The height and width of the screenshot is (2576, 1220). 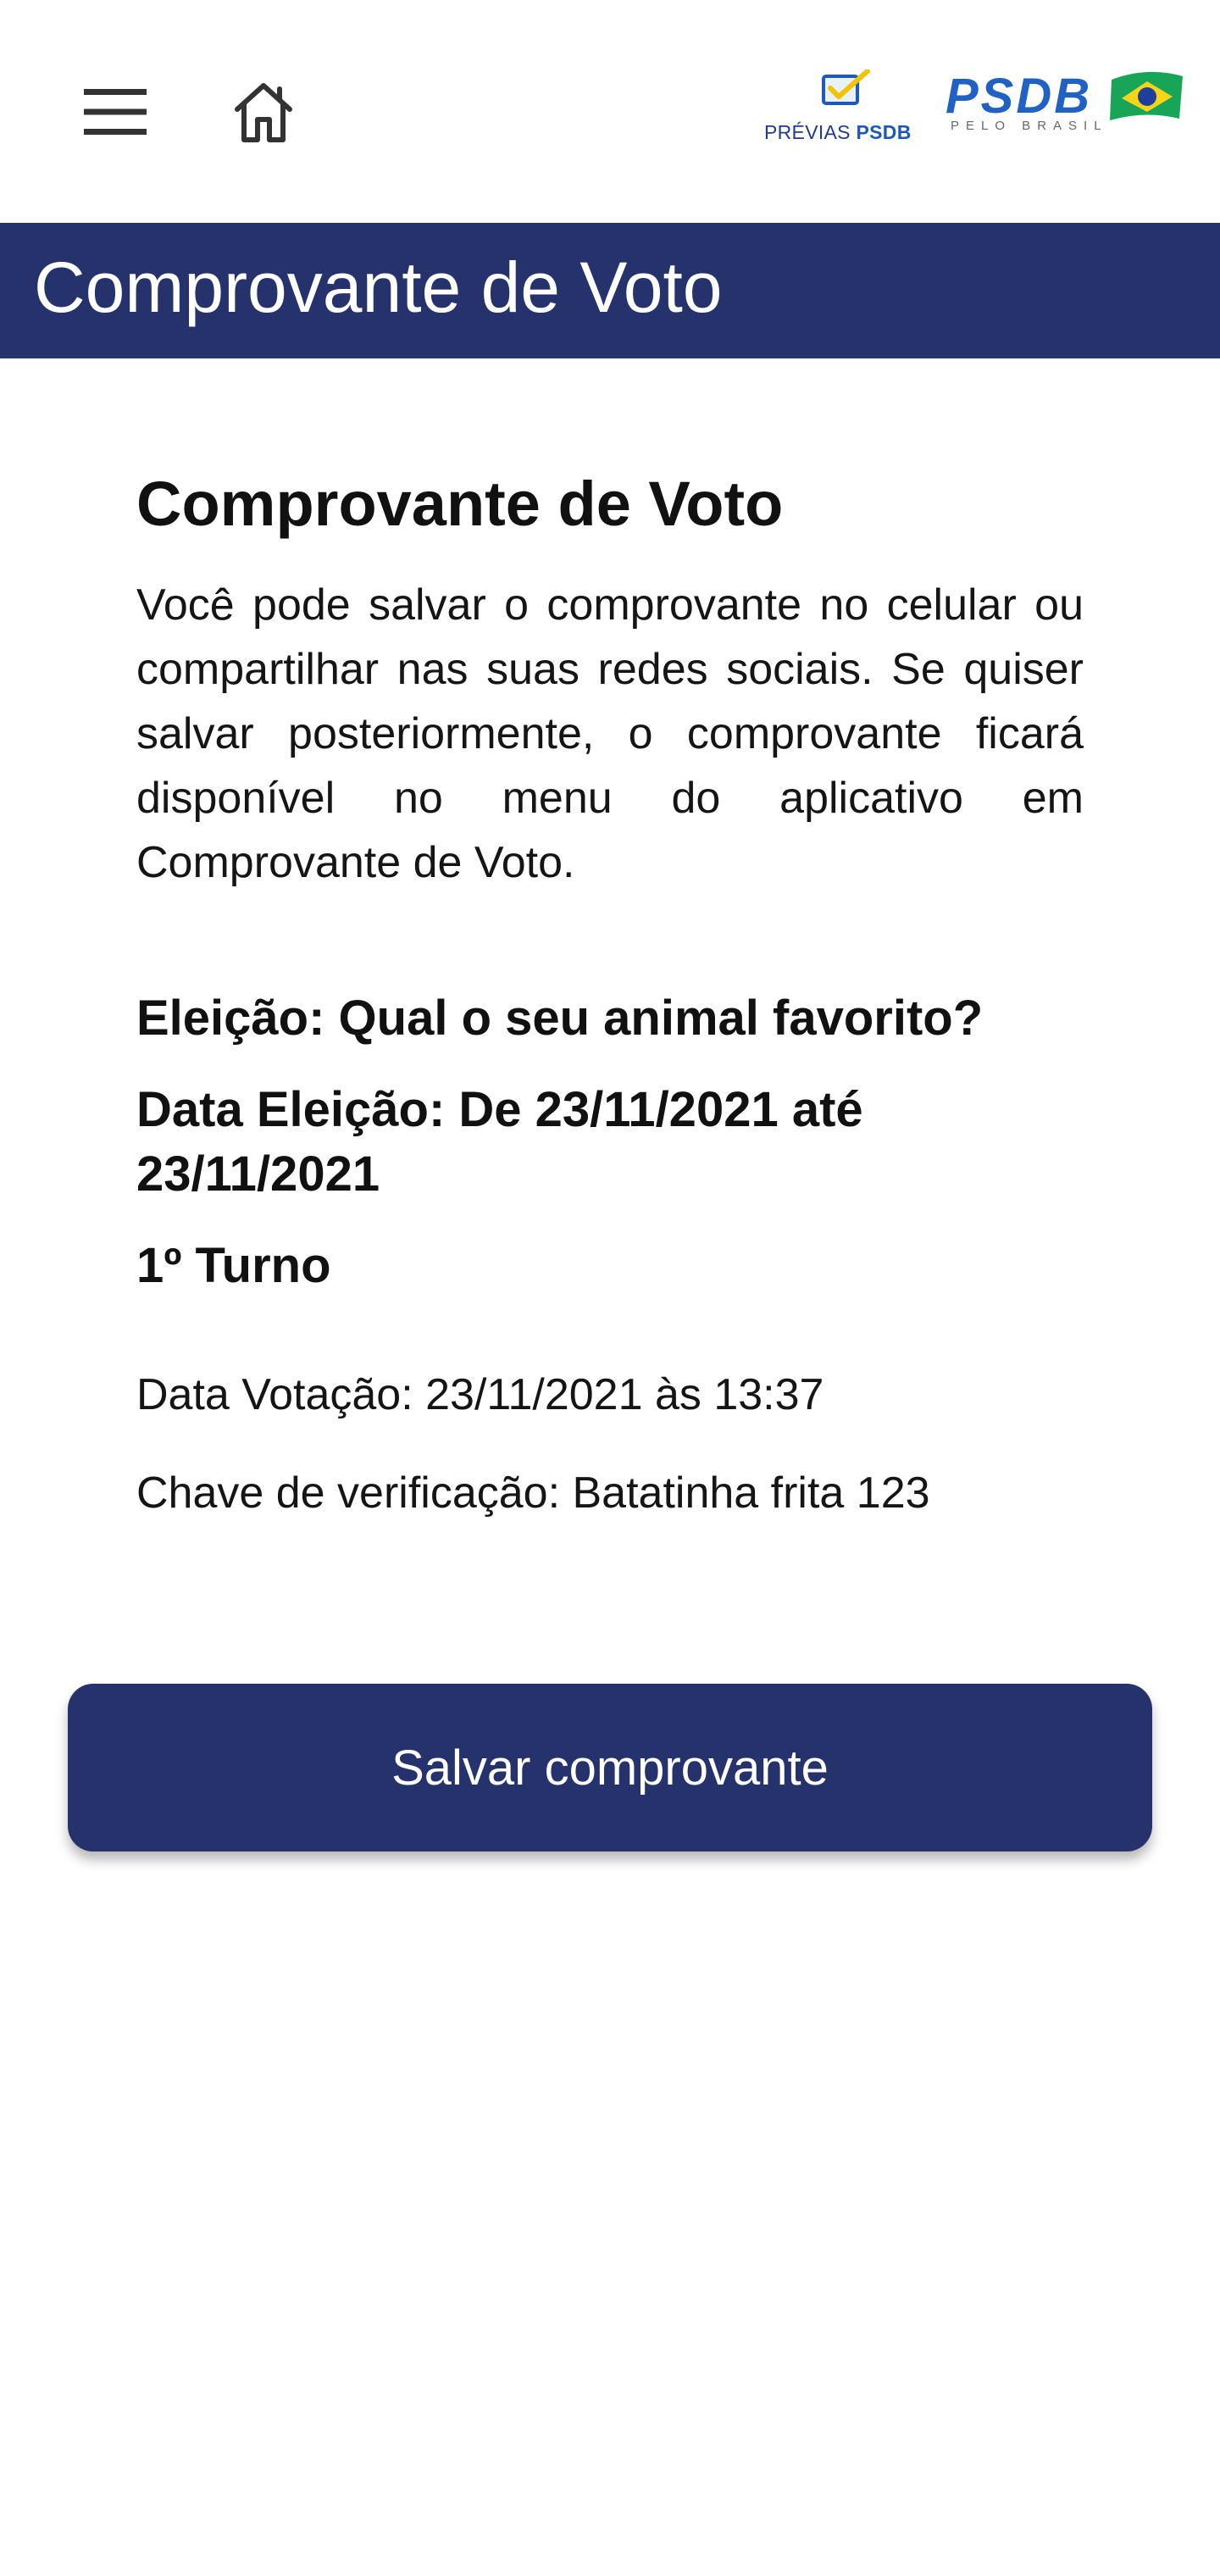 I want to click on vote-date: Data Votação: 23/11/2021 às 13:37, so click(x=480, y=1394).